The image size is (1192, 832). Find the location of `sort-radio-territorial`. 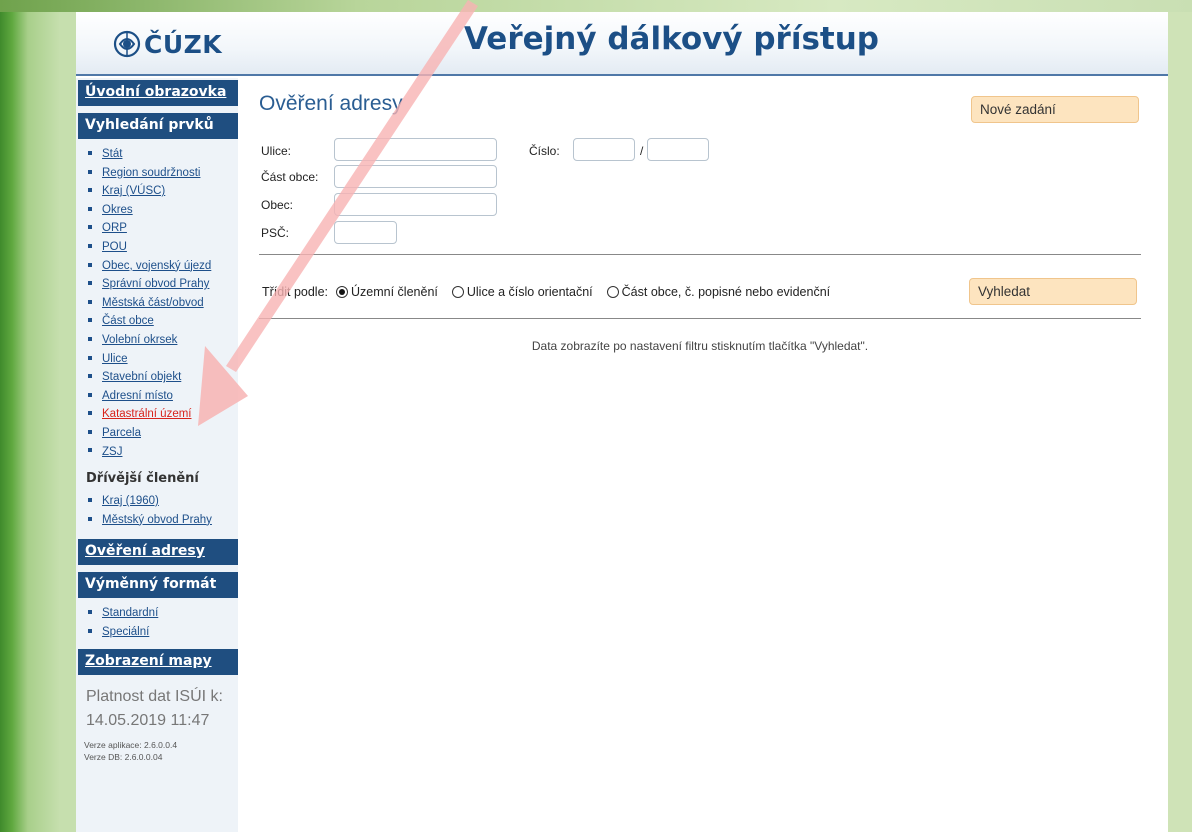

sort-radio-territorial is located at coordinates (342, 292).